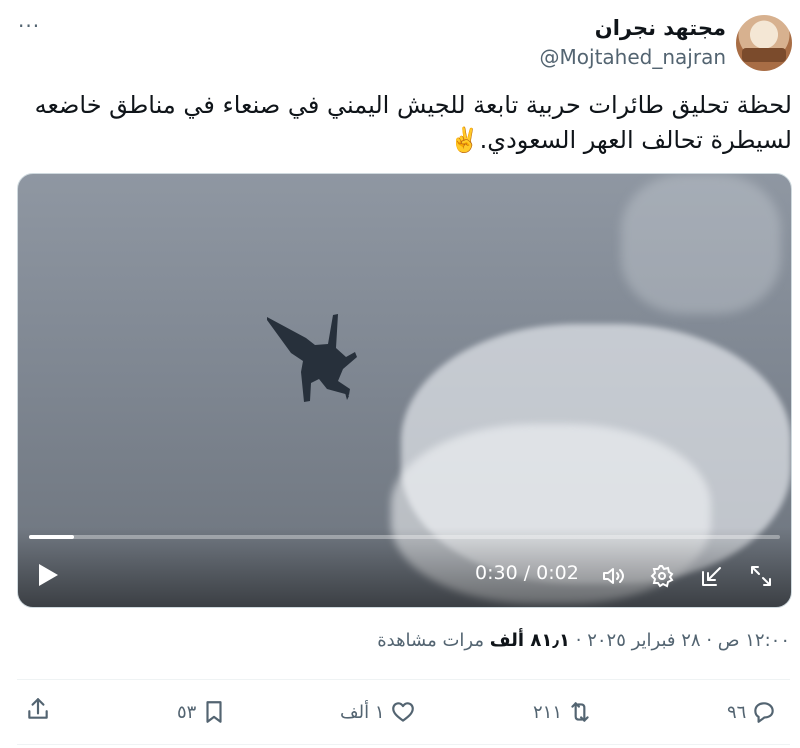  Describe the element at coordinates (404, 567) in the screenshot. I see `video-controls: 0:30 / 0:02` at that location.